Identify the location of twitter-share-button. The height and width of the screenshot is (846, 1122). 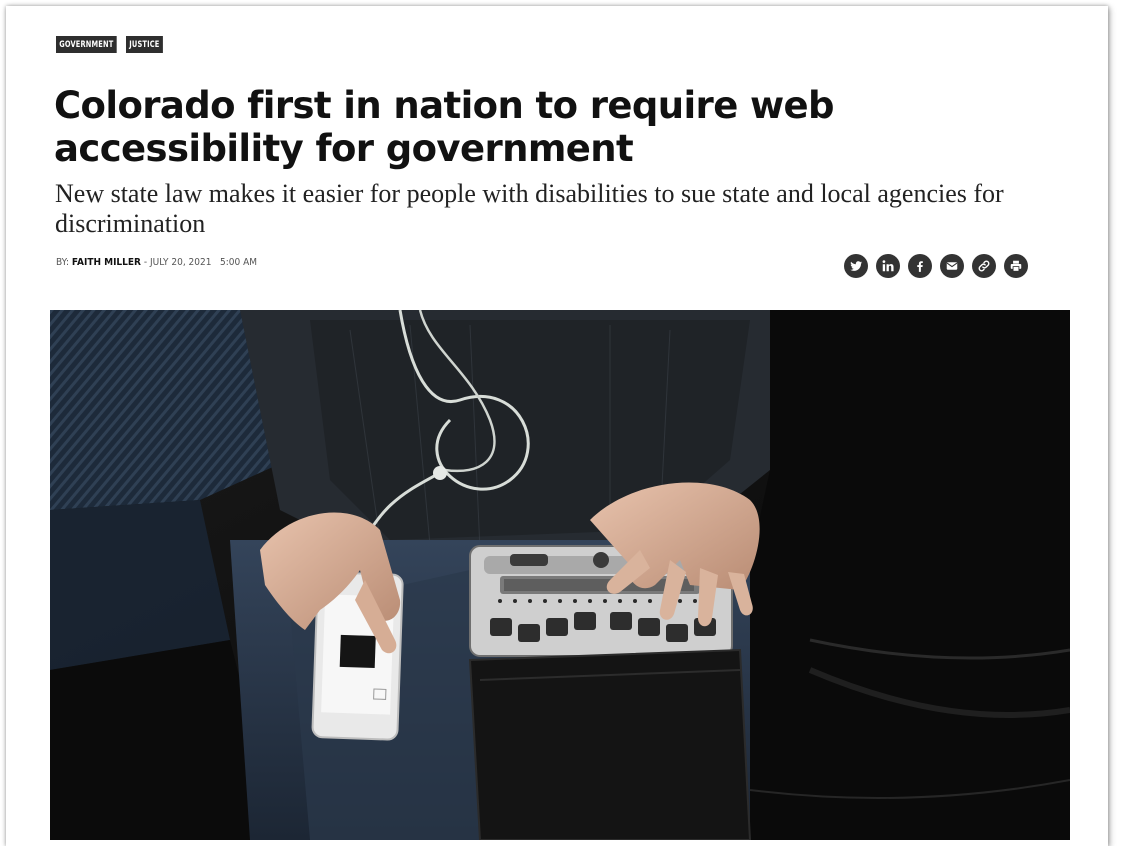
(856, 266).